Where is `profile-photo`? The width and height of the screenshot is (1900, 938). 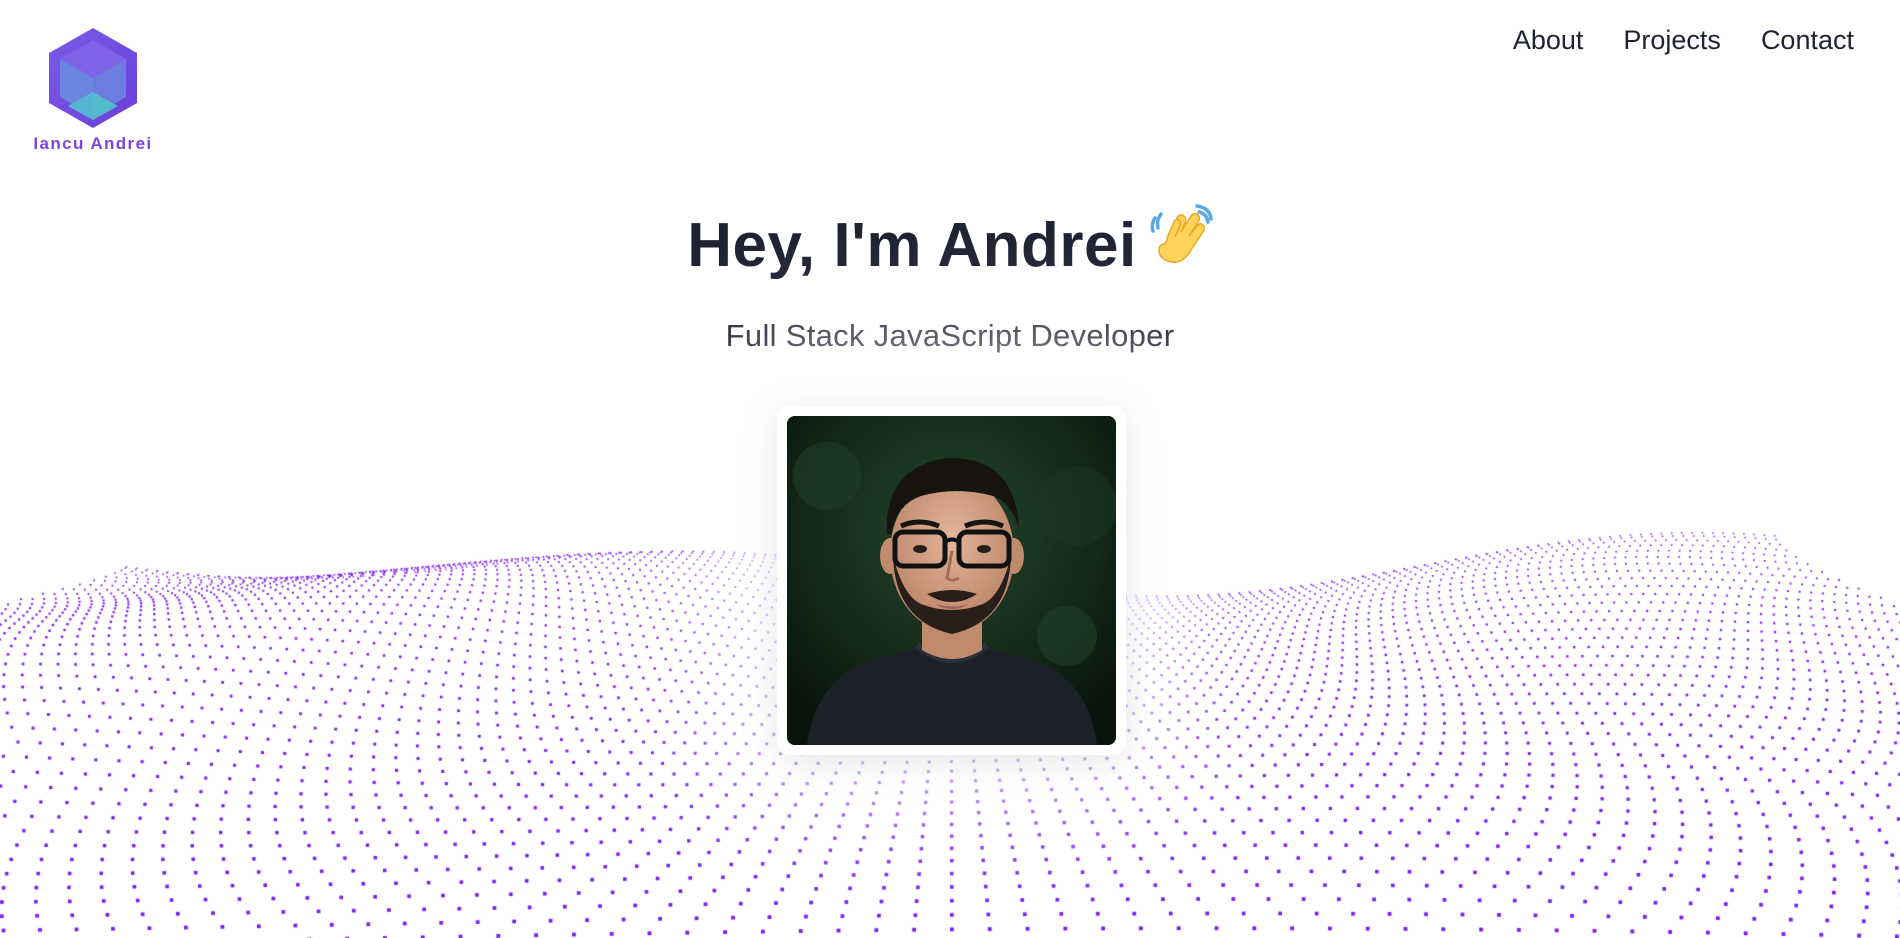
profile-photo is located at coordinates (951, 580).